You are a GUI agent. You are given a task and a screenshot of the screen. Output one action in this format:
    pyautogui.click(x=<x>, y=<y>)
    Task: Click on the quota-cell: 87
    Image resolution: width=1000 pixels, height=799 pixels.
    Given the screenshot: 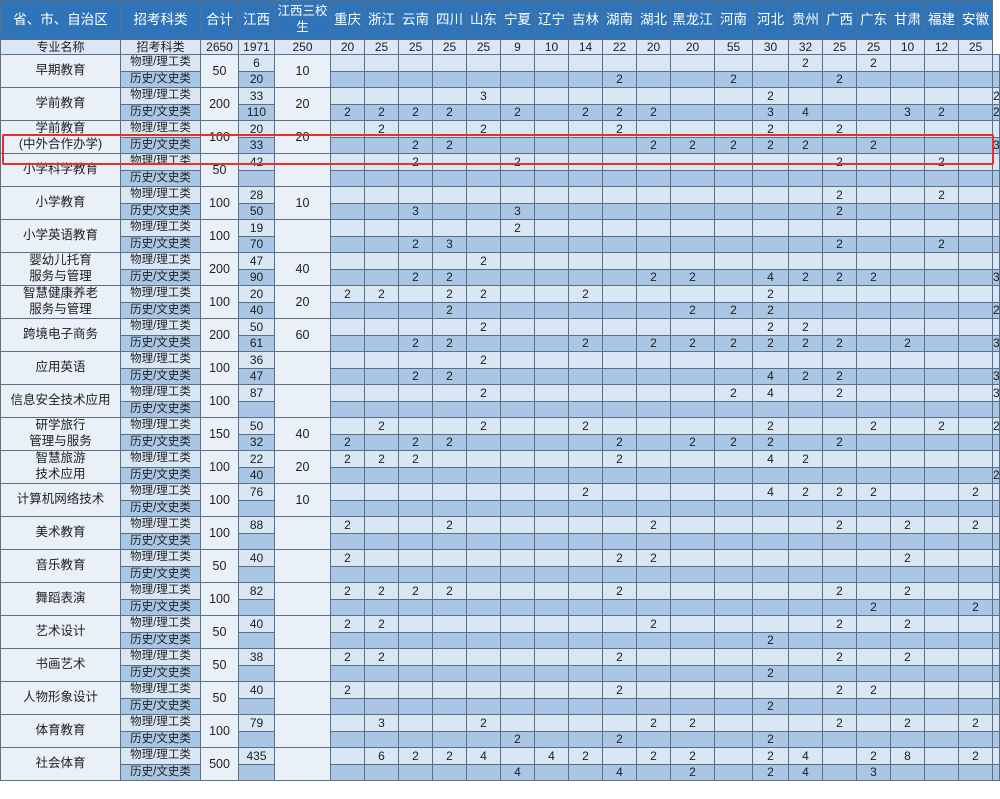 What is the action you would take?
    pyautogui.click(x=256, y=393)
    